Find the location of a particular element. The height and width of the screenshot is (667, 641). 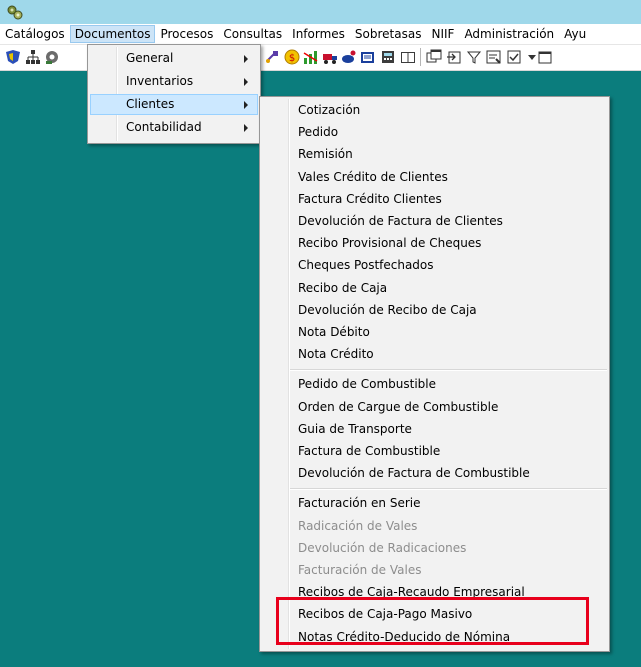

menu-item-recibo-provisional-de-cheques: Recibo Provisional de Cheques is located at coordinates (434, 243).